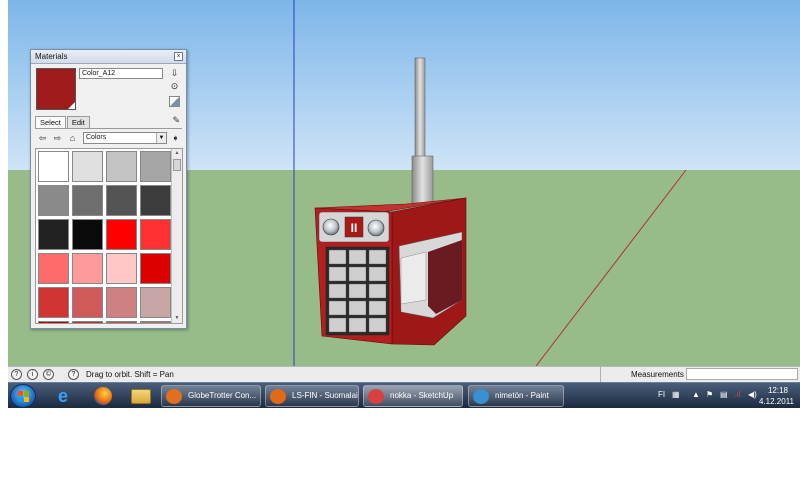 This screenshot has height=500, width=800. I want to click on headlight-right, so click(376, 228).